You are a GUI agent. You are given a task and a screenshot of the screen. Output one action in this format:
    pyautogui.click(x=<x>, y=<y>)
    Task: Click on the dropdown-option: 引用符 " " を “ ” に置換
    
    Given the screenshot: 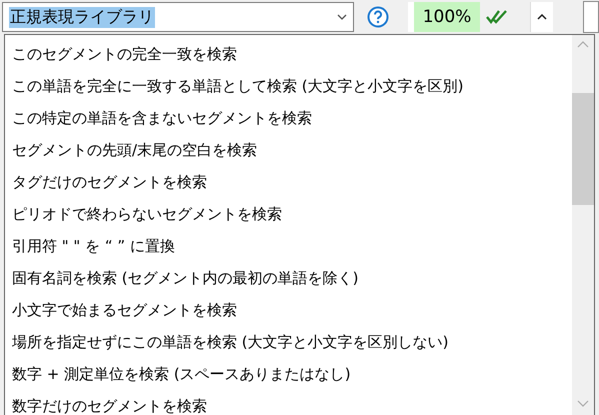 What is the action you would take?
    pyautogui.click(x=288, y=246)
    